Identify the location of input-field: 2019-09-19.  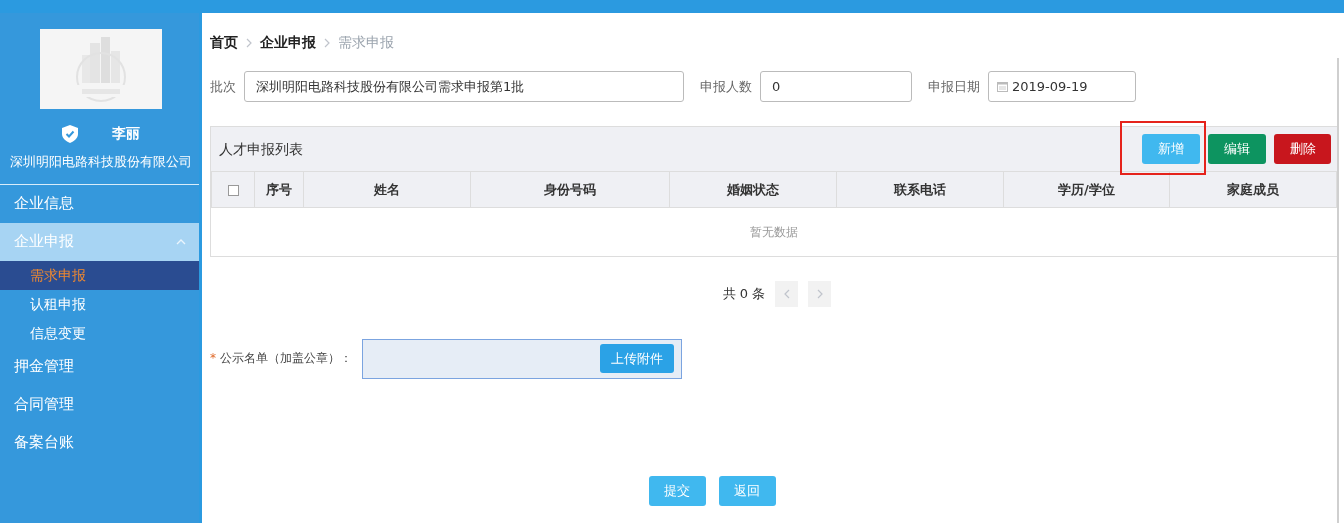
(1062, 86).